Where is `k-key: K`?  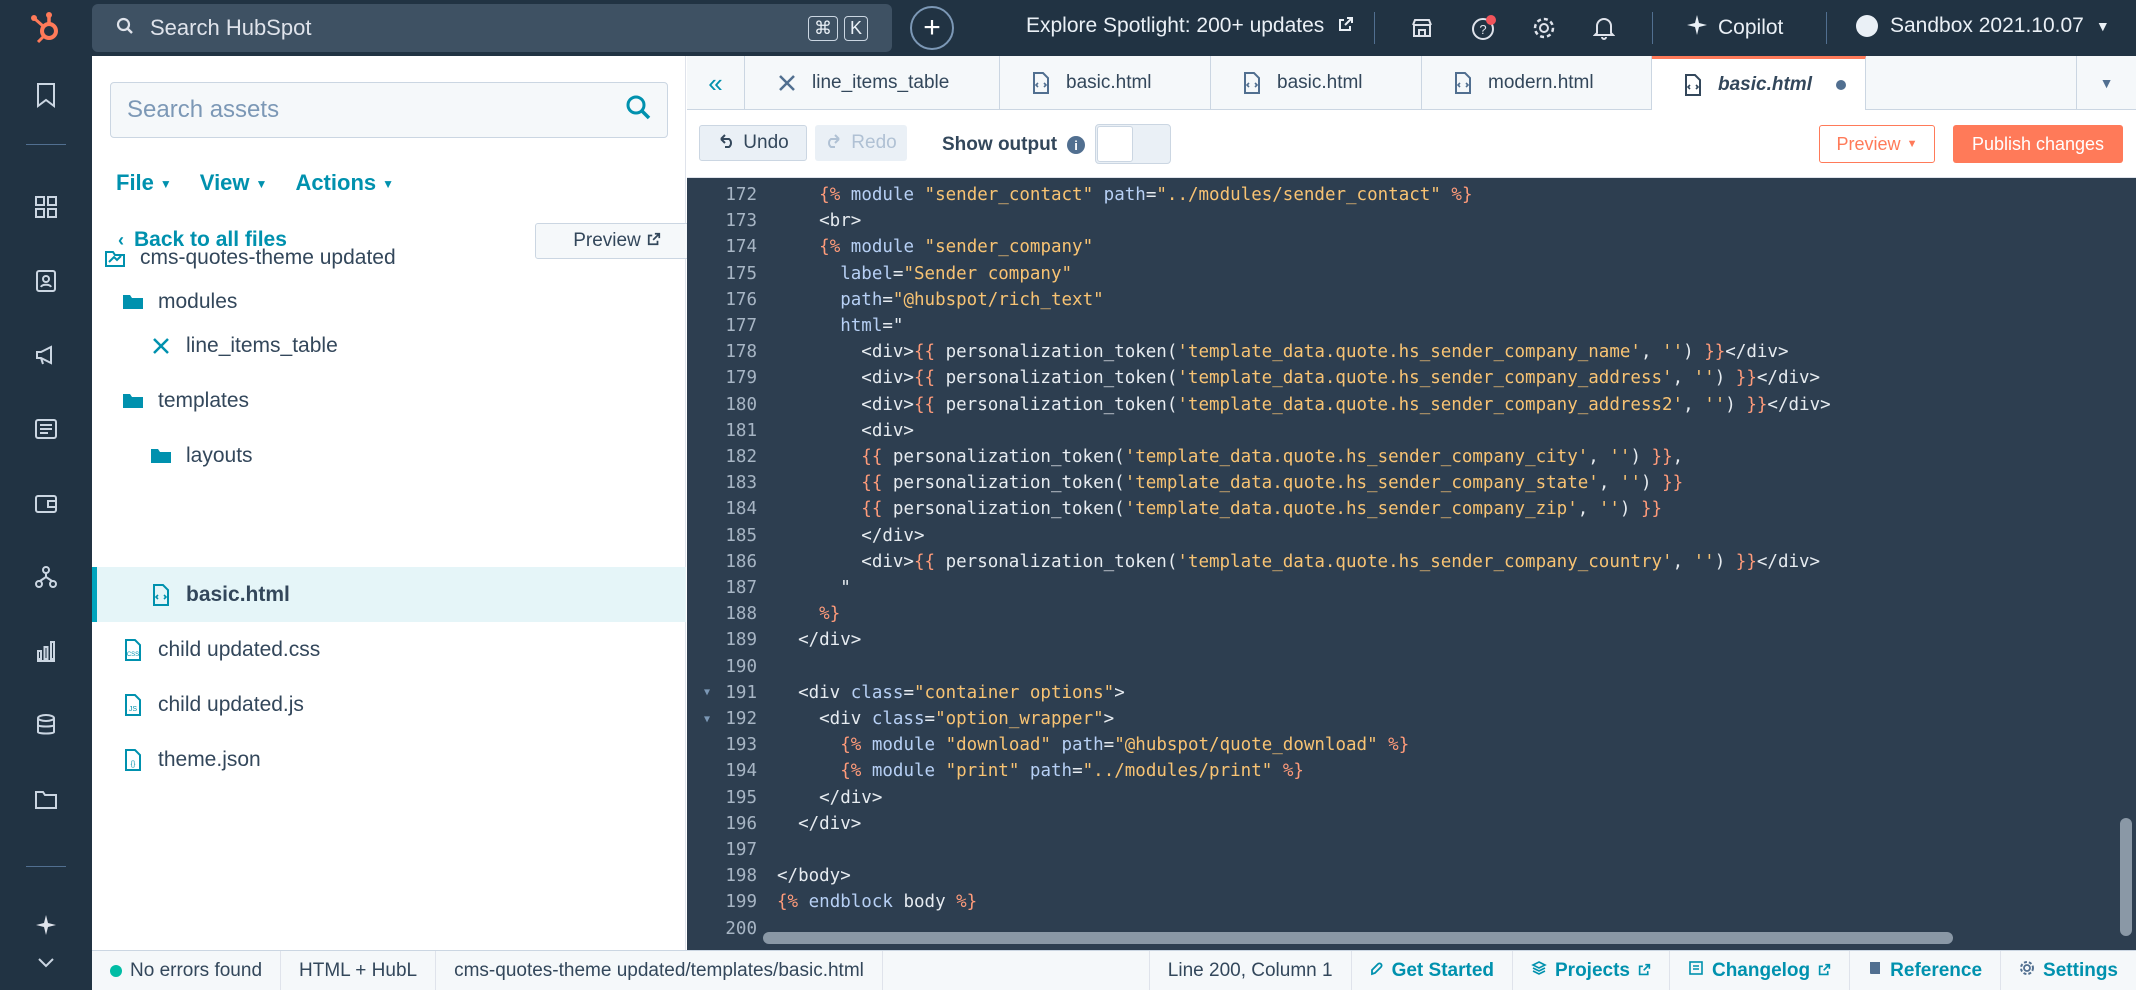
k-key: K is located at coordinates (855, 28).